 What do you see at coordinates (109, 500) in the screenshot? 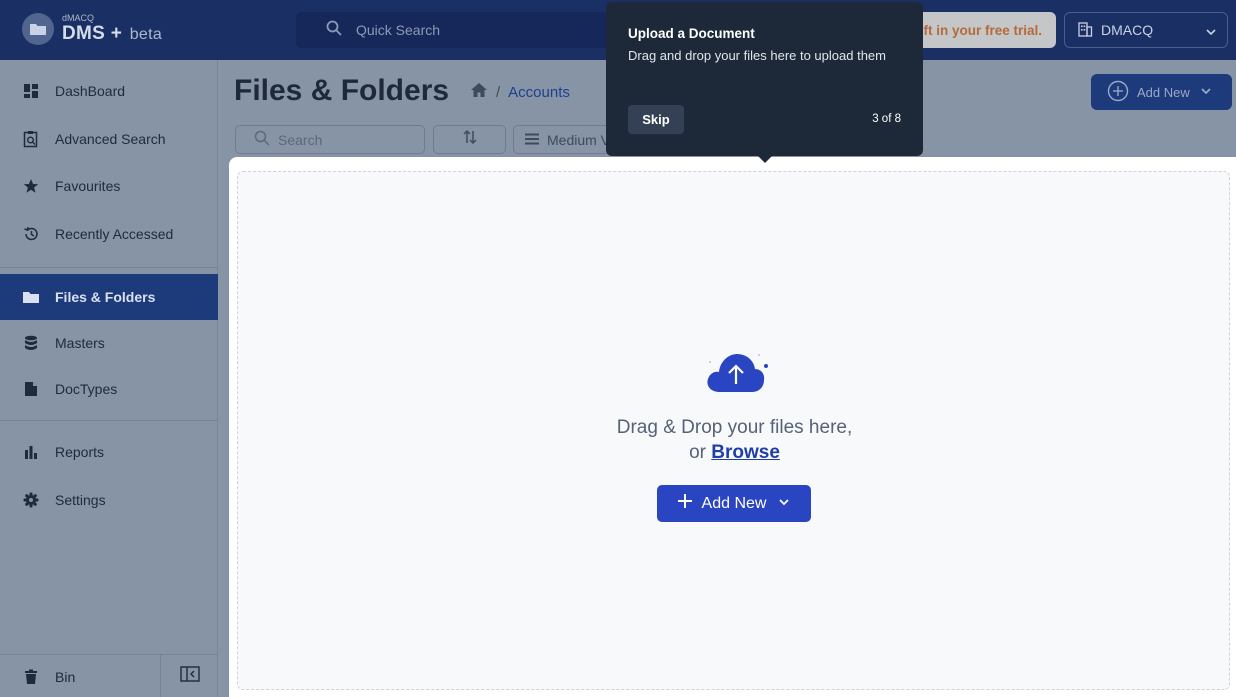
I see `sidebar-item-settings: Settings` at bounding box center [109, 500].